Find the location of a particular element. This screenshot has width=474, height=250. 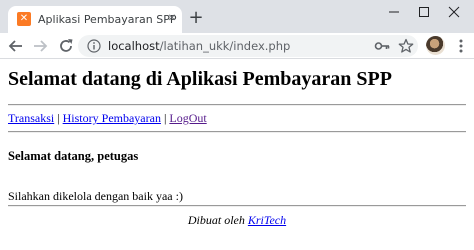

reload-icon is located at coordinates (66, 46).